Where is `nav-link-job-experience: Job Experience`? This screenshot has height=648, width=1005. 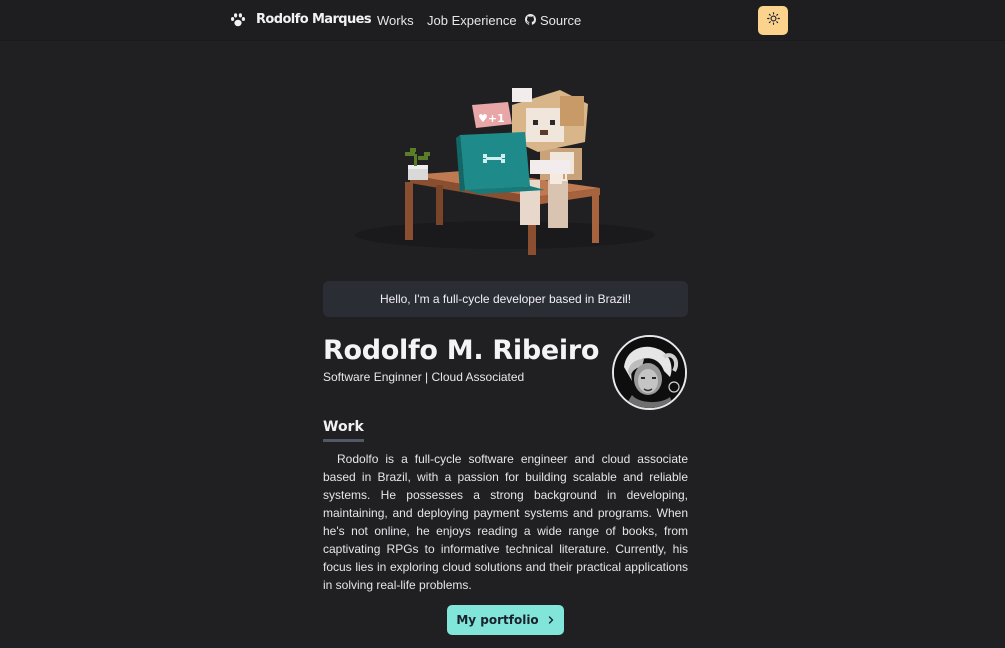 nav-link-job-experience: Job Experience is located at coordinates (472, 21).